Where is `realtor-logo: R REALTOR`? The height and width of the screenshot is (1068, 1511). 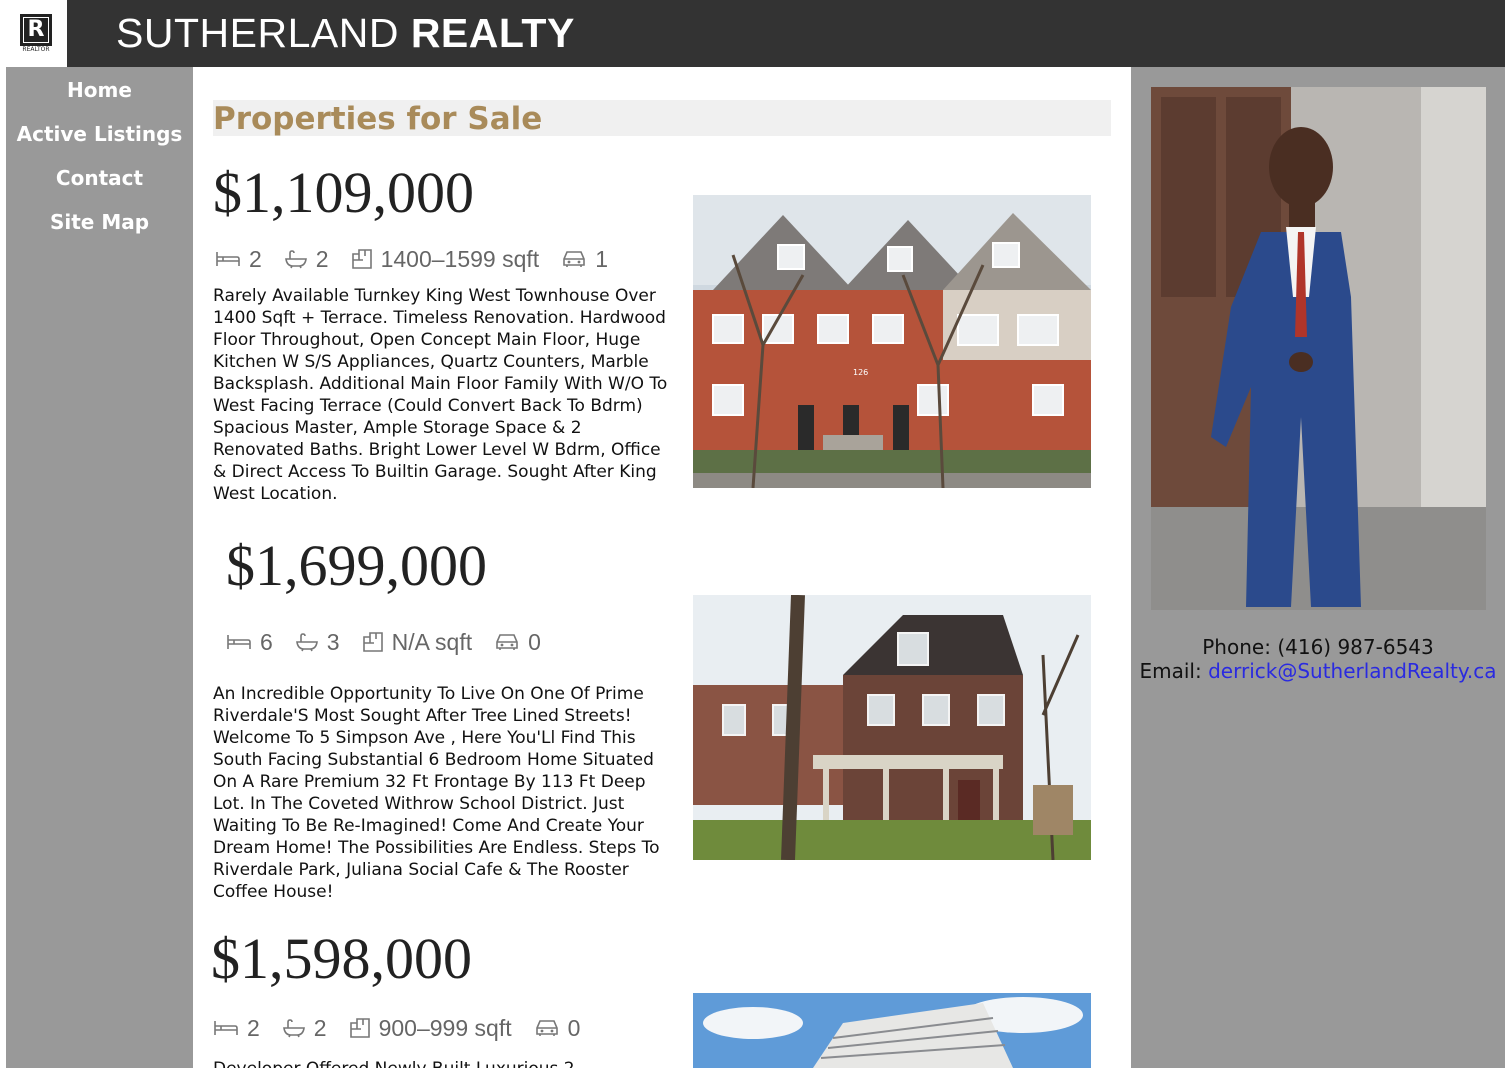
realtor-logo: R REALTOR is located at coordinates (36, 33).